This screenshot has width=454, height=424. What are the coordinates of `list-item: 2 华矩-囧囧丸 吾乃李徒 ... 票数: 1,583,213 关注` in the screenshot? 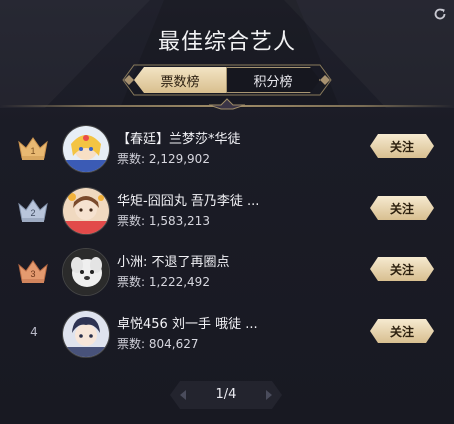 It's located at (227, 212).